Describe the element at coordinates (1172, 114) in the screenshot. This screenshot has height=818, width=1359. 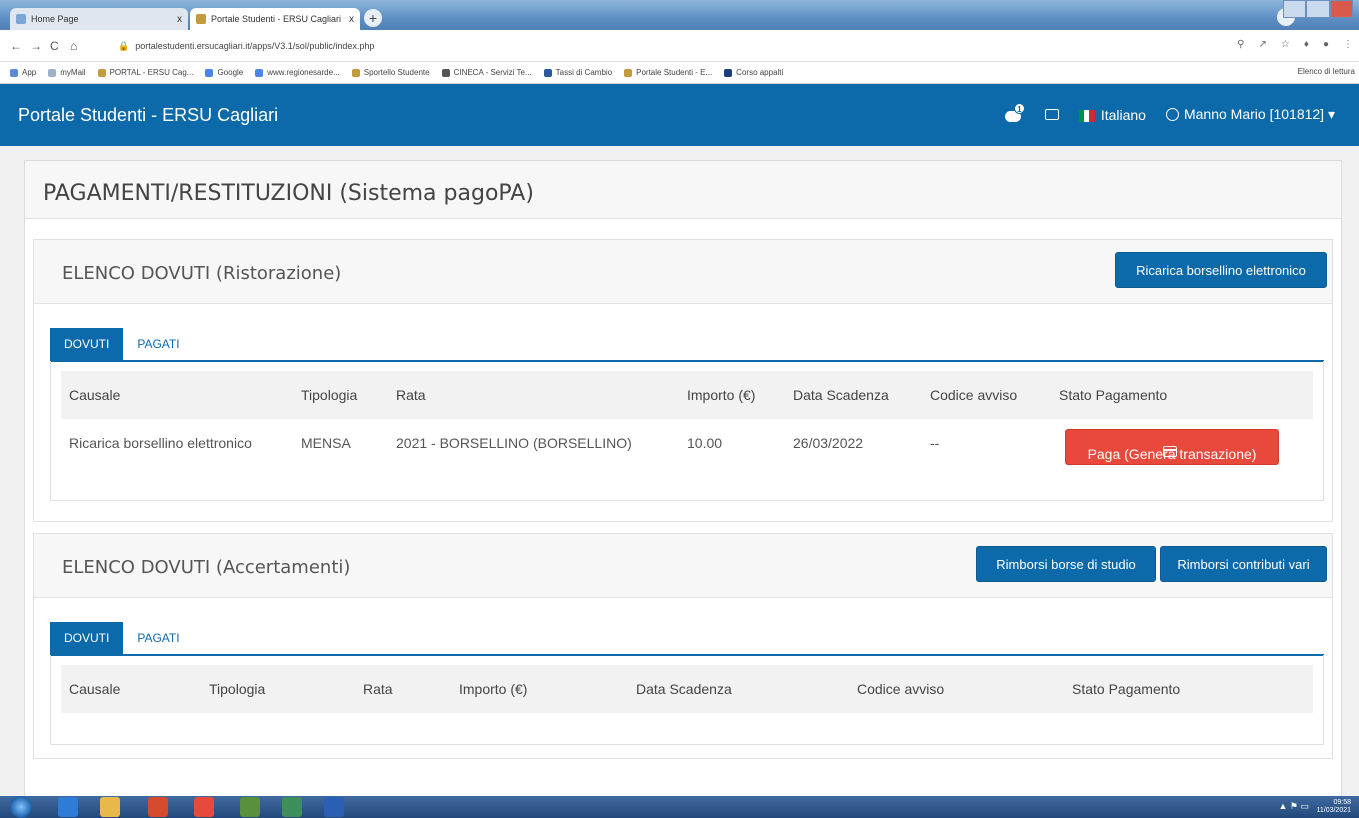
I see `user-icon` at that location.